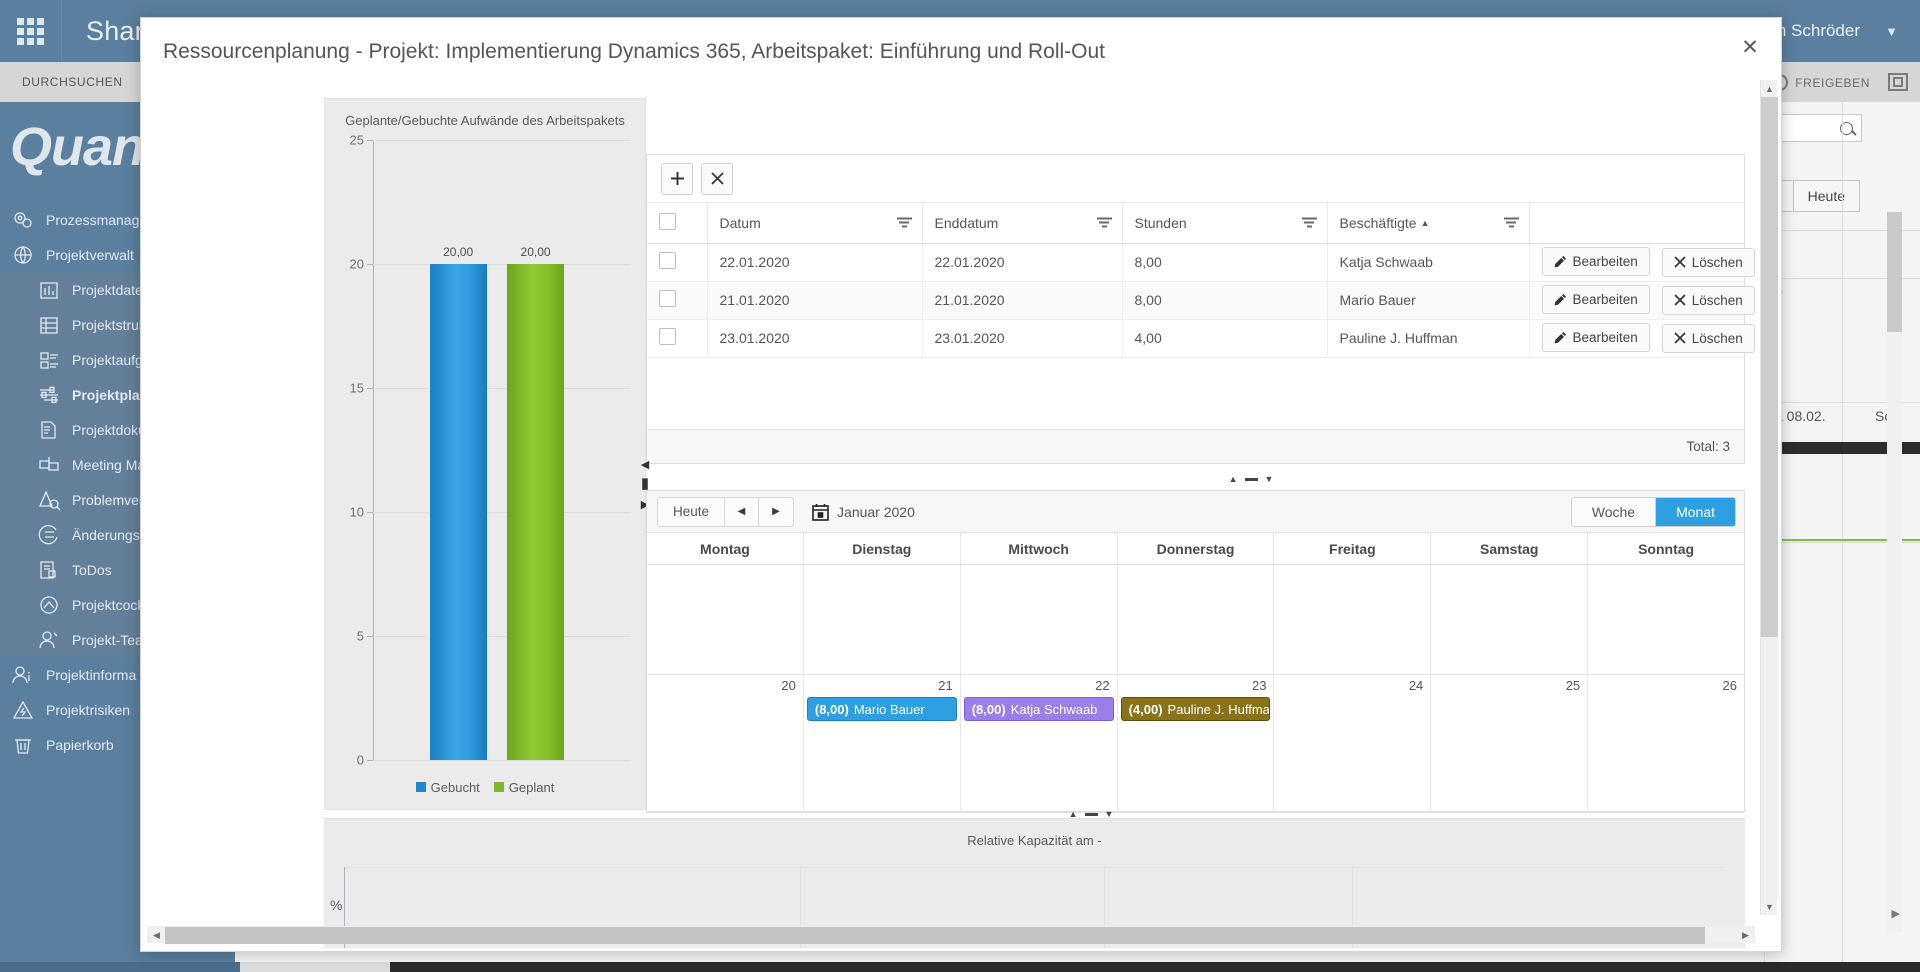  What do you see at coordinates (373, 451) in the screenshot?
I see `y-axis` at bounding box center [373, 451].